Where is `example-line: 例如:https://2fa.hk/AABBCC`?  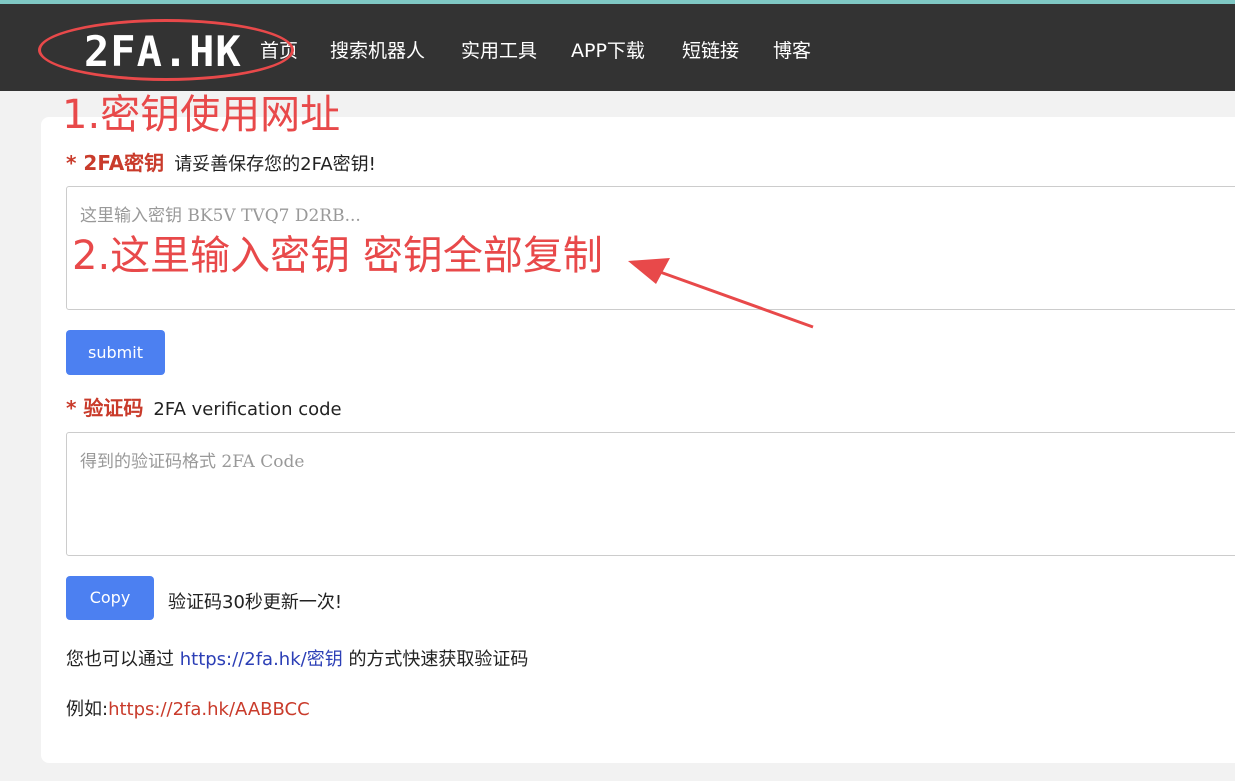 example-line: 例如:https://2fa.hk/AABBCC is located at coordinates (188, 708).